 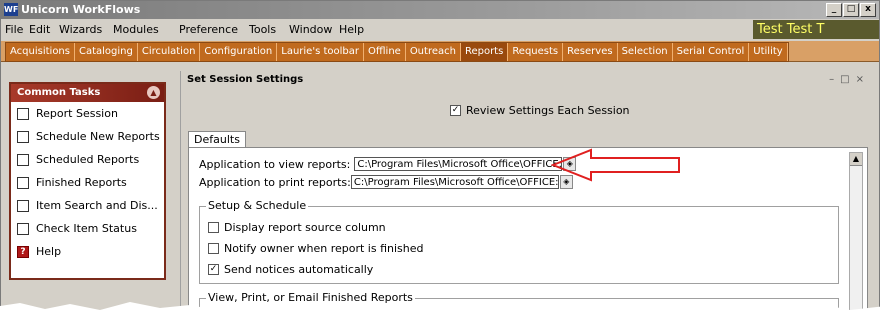 What do you see at coordinates (868, 10) in the screenshot?
I see `close-button: x` at bounding box center [868, 10].